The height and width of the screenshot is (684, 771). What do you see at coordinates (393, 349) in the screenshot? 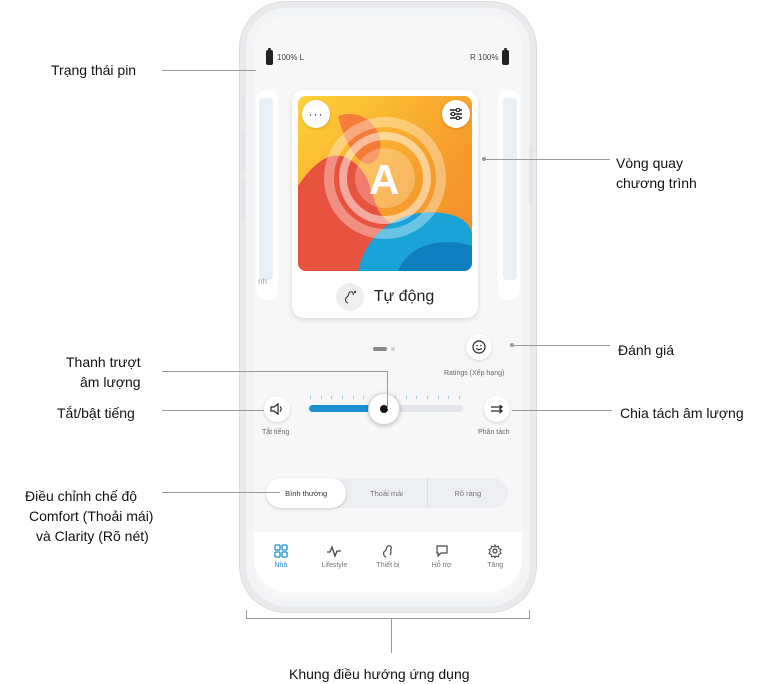
I see `pagination-dot` at bounding box center [393, 349].